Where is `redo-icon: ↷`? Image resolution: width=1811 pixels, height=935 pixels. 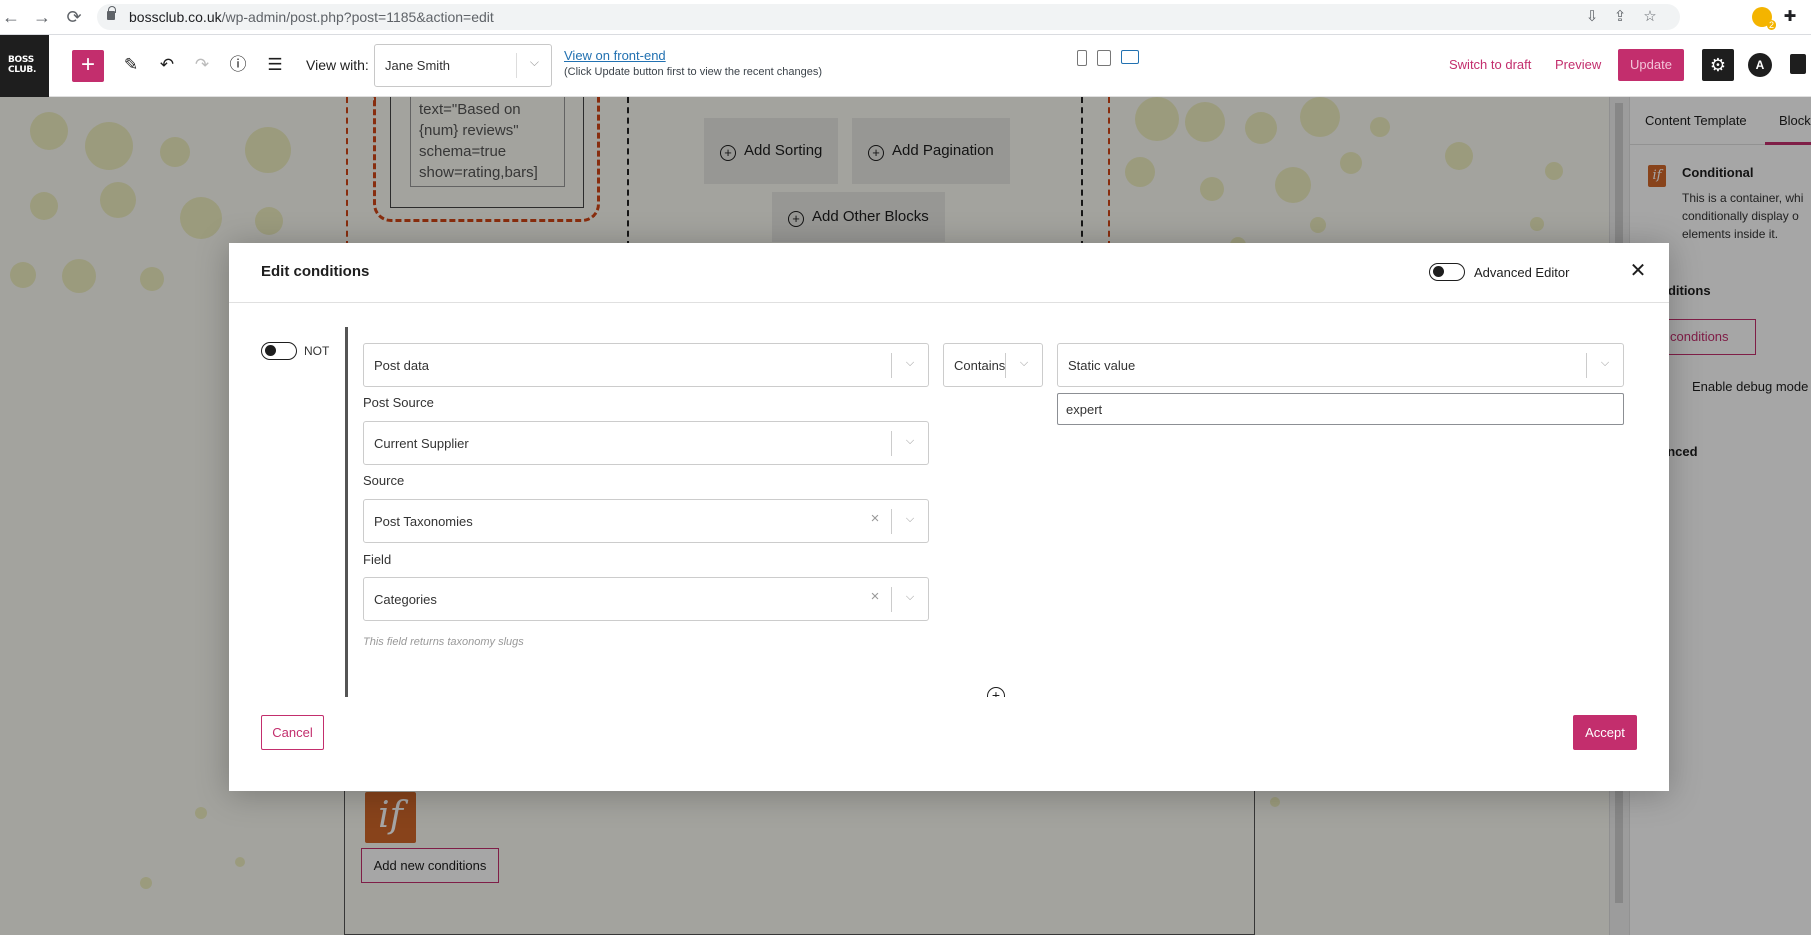 redo-icon: ↷ is located at coordinates (202, 65).